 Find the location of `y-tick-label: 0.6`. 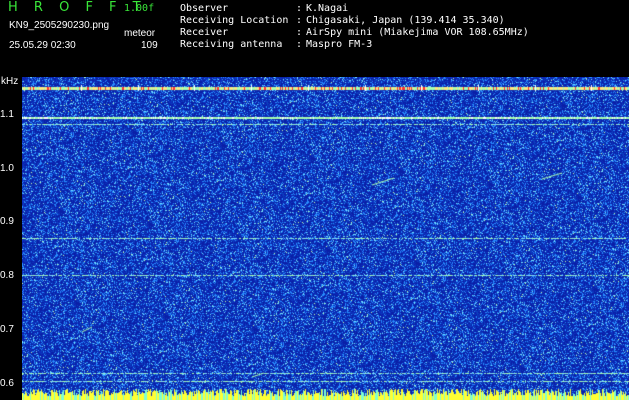

y-tick-label: 0.6 is located at coordinates (7, 383).